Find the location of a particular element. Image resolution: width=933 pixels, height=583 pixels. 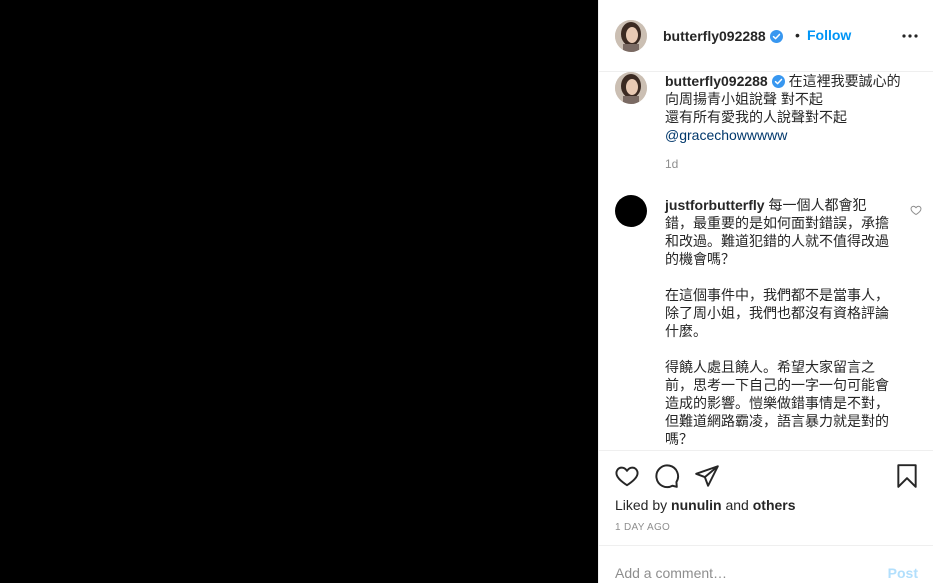

more-horizontal-icon is located at coordinates (910, 36).